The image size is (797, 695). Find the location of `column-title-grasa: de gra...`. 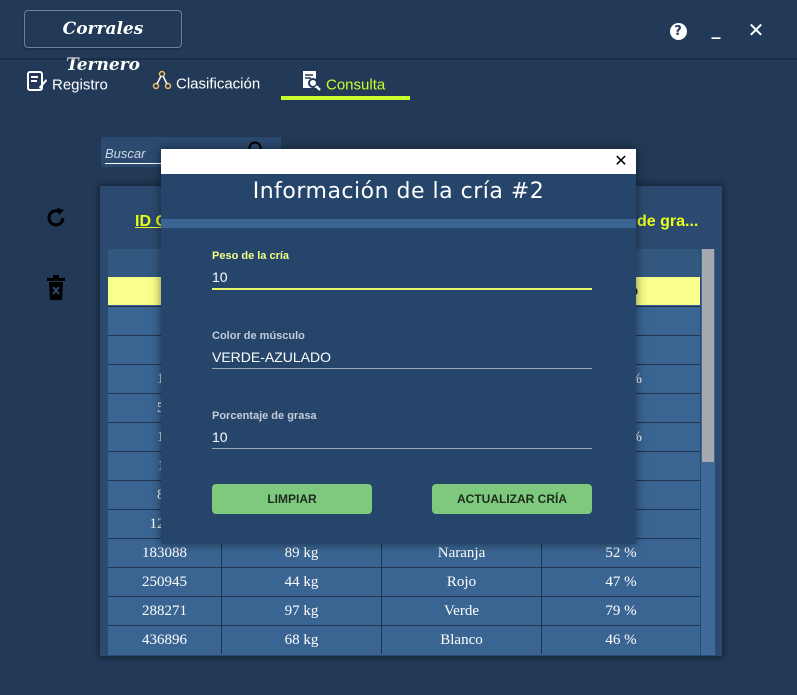

column-title-grasa: de gra... is located at coordinates (668, 221).